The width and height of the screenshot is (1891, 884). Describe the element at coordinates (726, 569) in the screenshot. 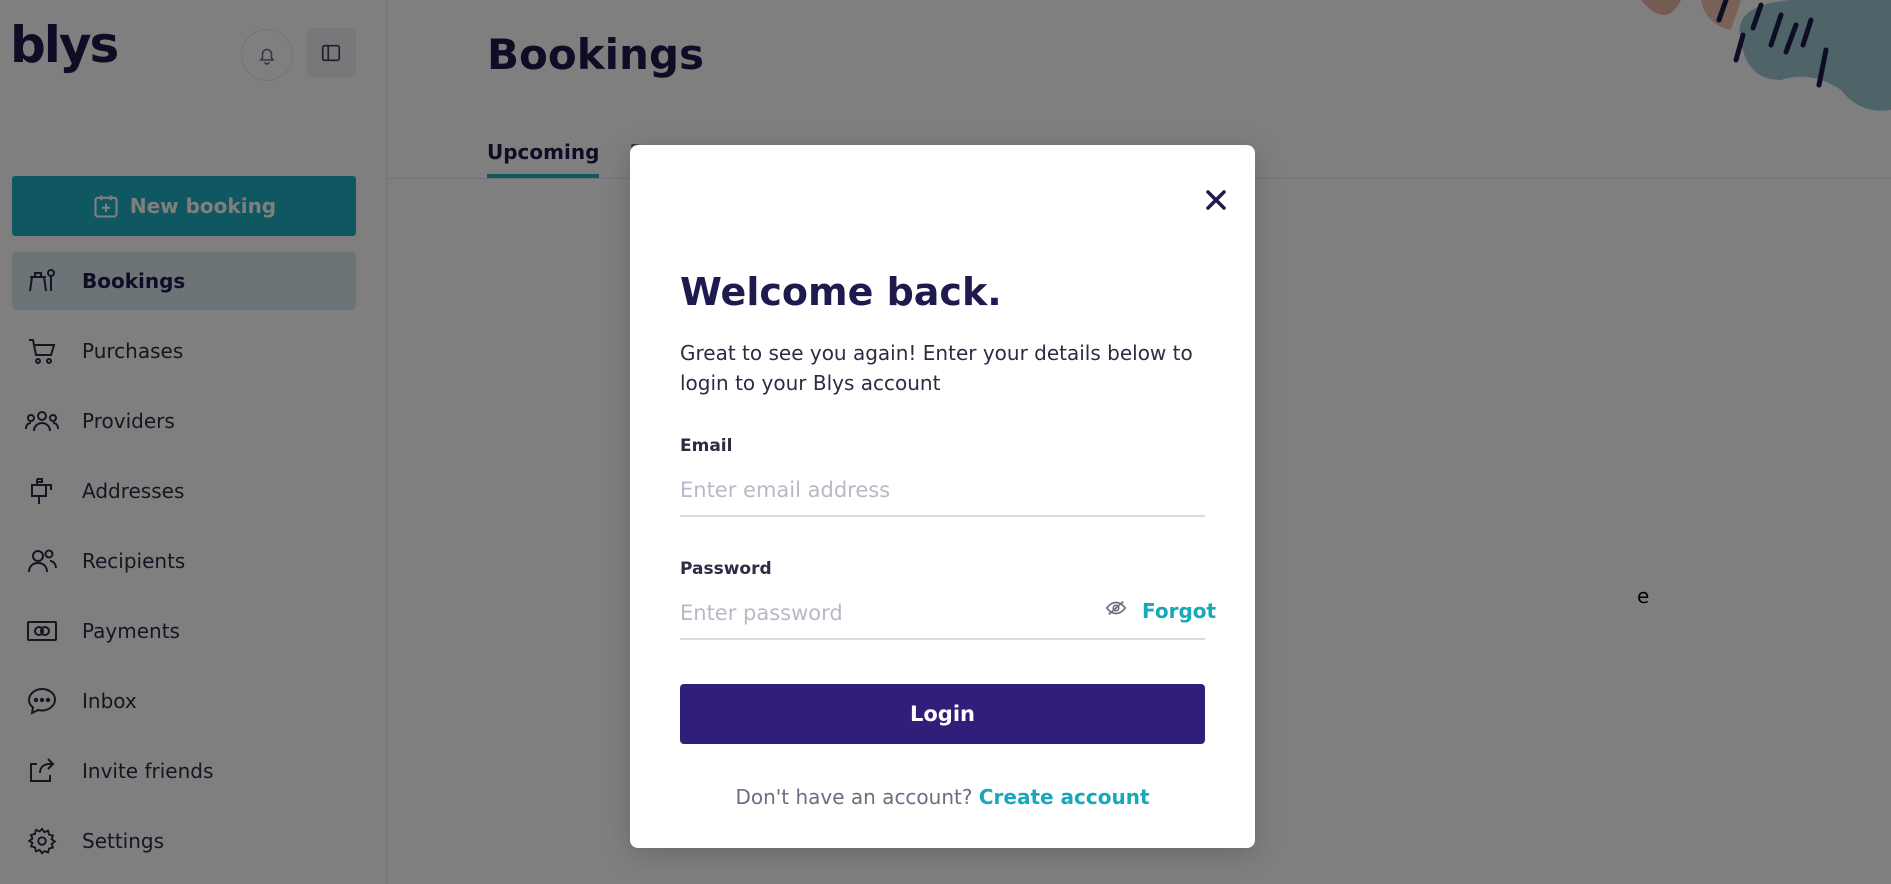

I see `password-label: Password` at that location.